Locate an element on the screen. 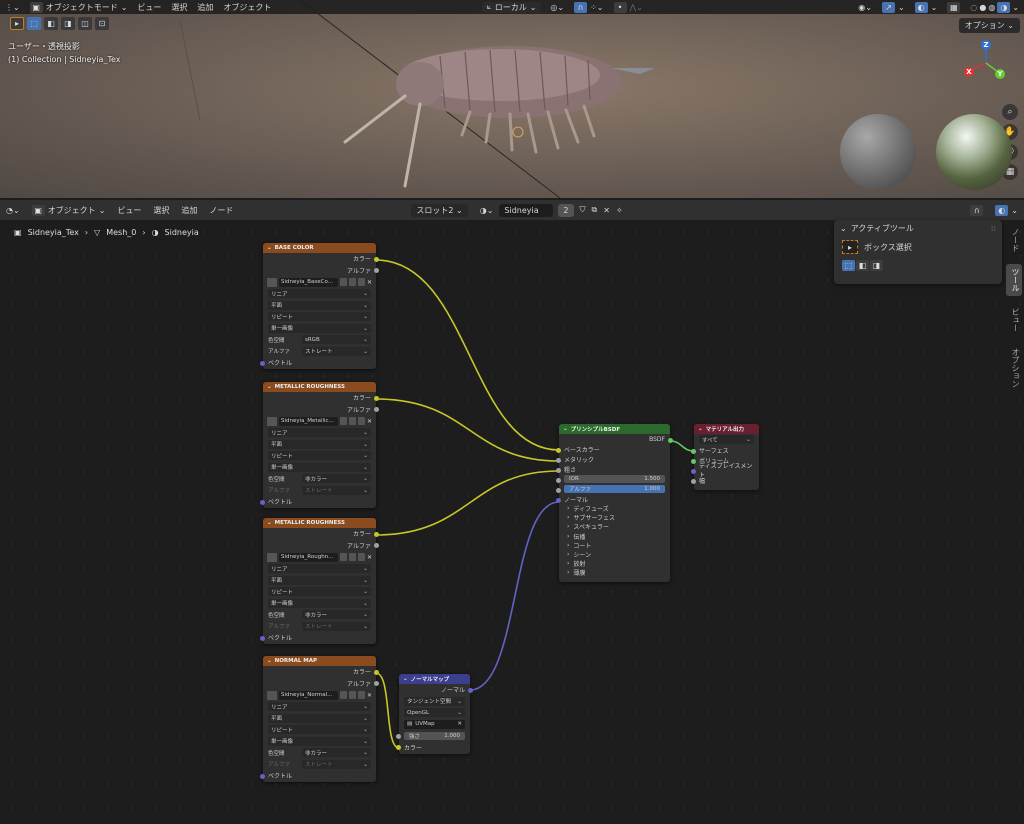 This screenshot has width=1024, height=824. unlink-close-icon: ✕ is located at coordinates (606, 210).